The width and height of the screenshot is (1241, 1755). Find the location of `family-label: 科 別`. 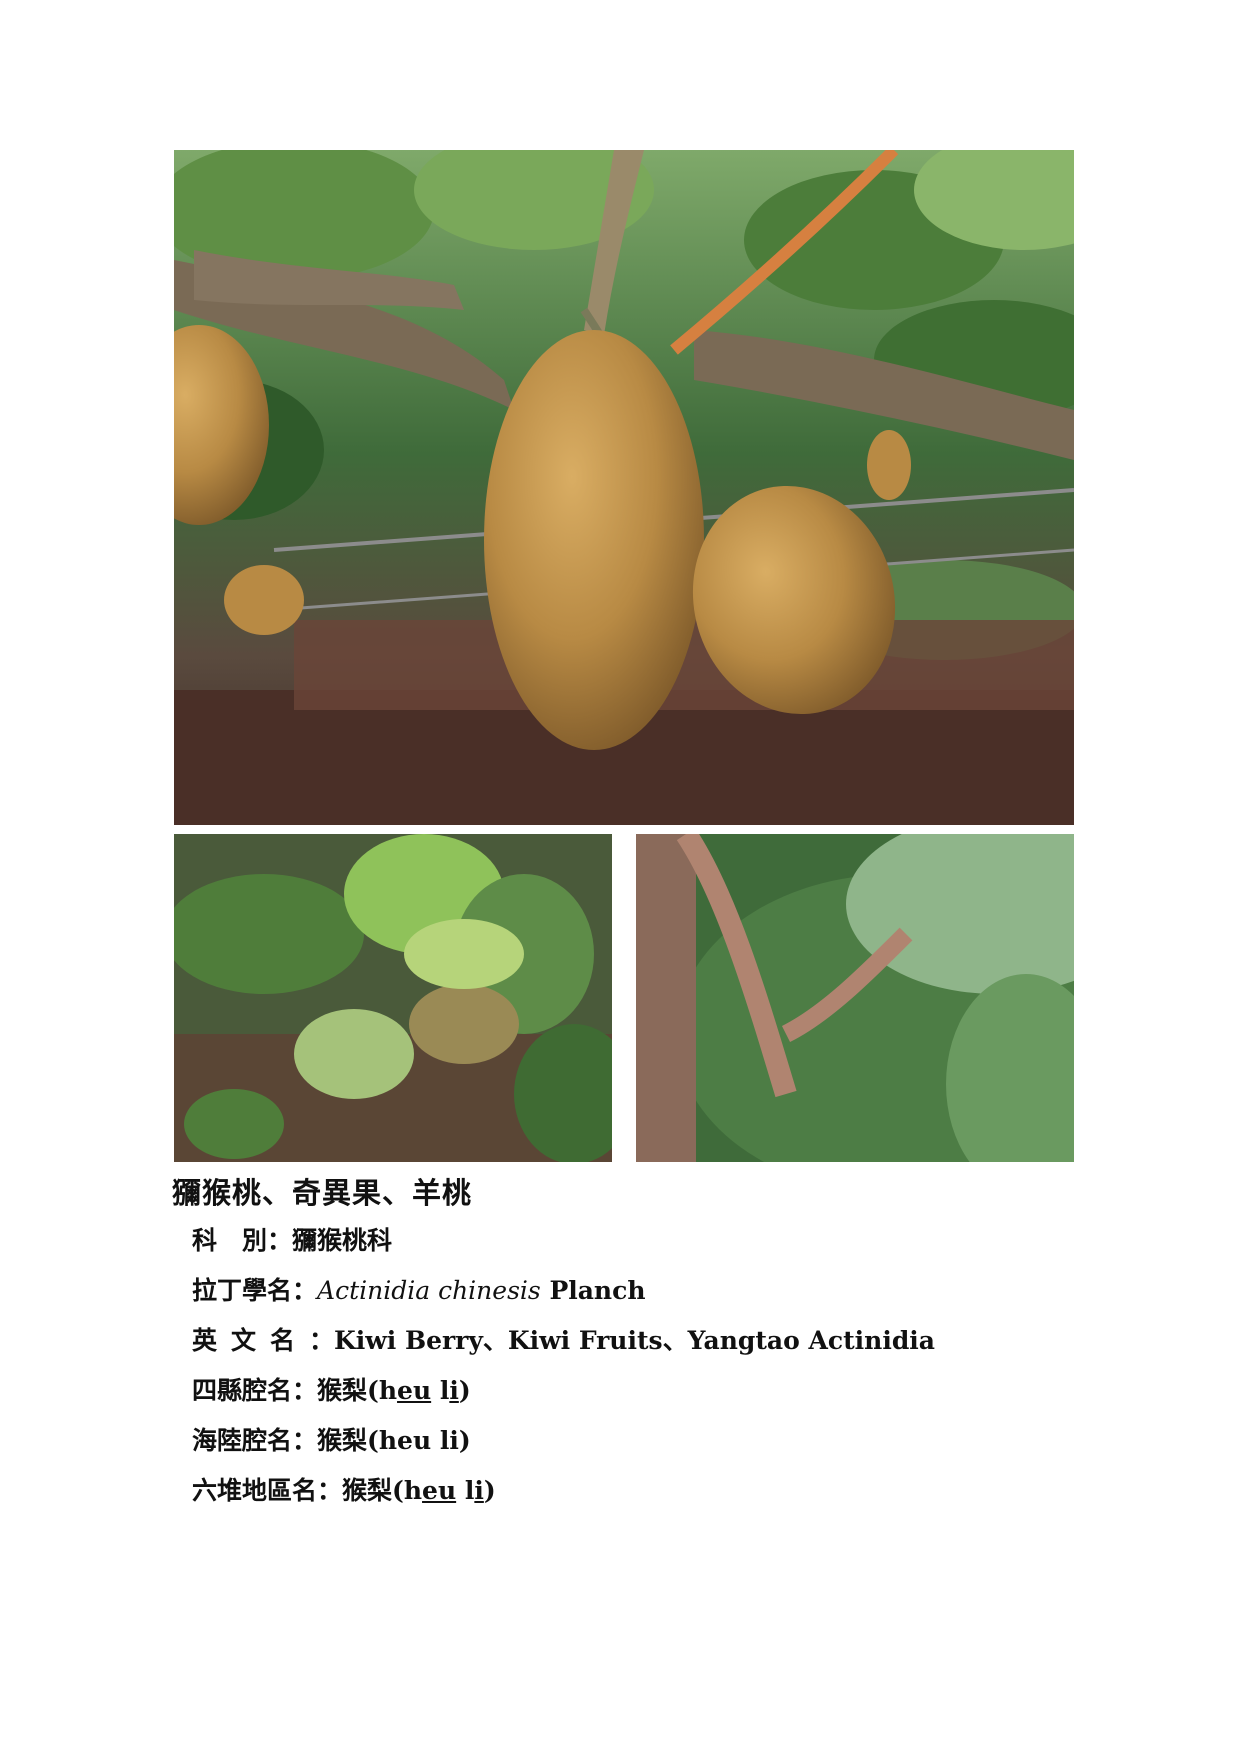

family-label: 科 別 is located at coordinates (230, 1240).